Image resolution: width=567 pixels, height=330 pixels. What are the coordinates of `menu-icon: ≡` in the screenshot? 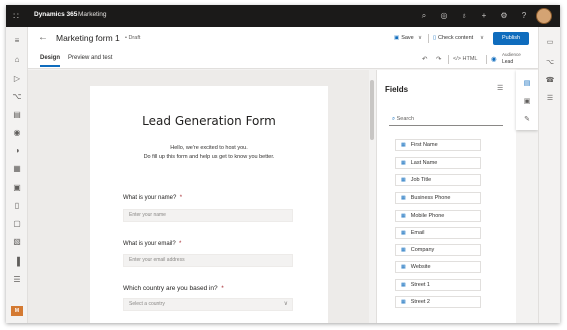 It's located at (17, 41).